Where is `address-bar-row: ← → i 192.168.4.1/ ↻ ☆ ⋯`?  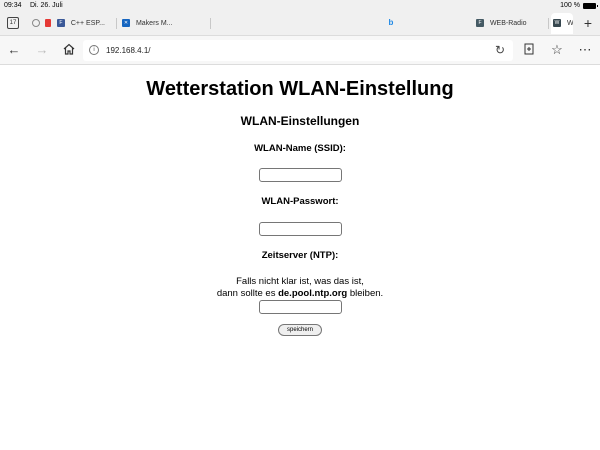
address-bar-row: ← → i 192.168.4.1/ ↻ ☆ ⋯ is located at coordinates (300, 50).